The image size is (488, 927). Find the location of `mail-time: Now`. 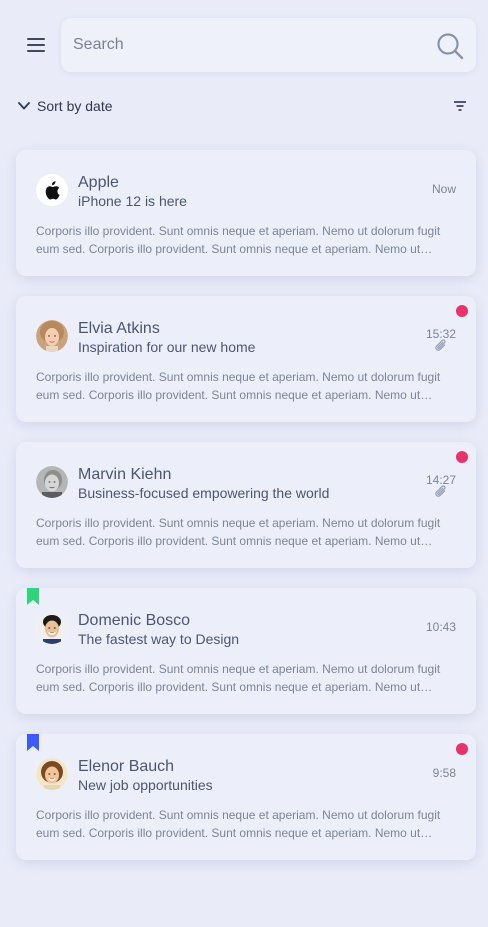

mail-time: Now is located at coordinates (443, 189).